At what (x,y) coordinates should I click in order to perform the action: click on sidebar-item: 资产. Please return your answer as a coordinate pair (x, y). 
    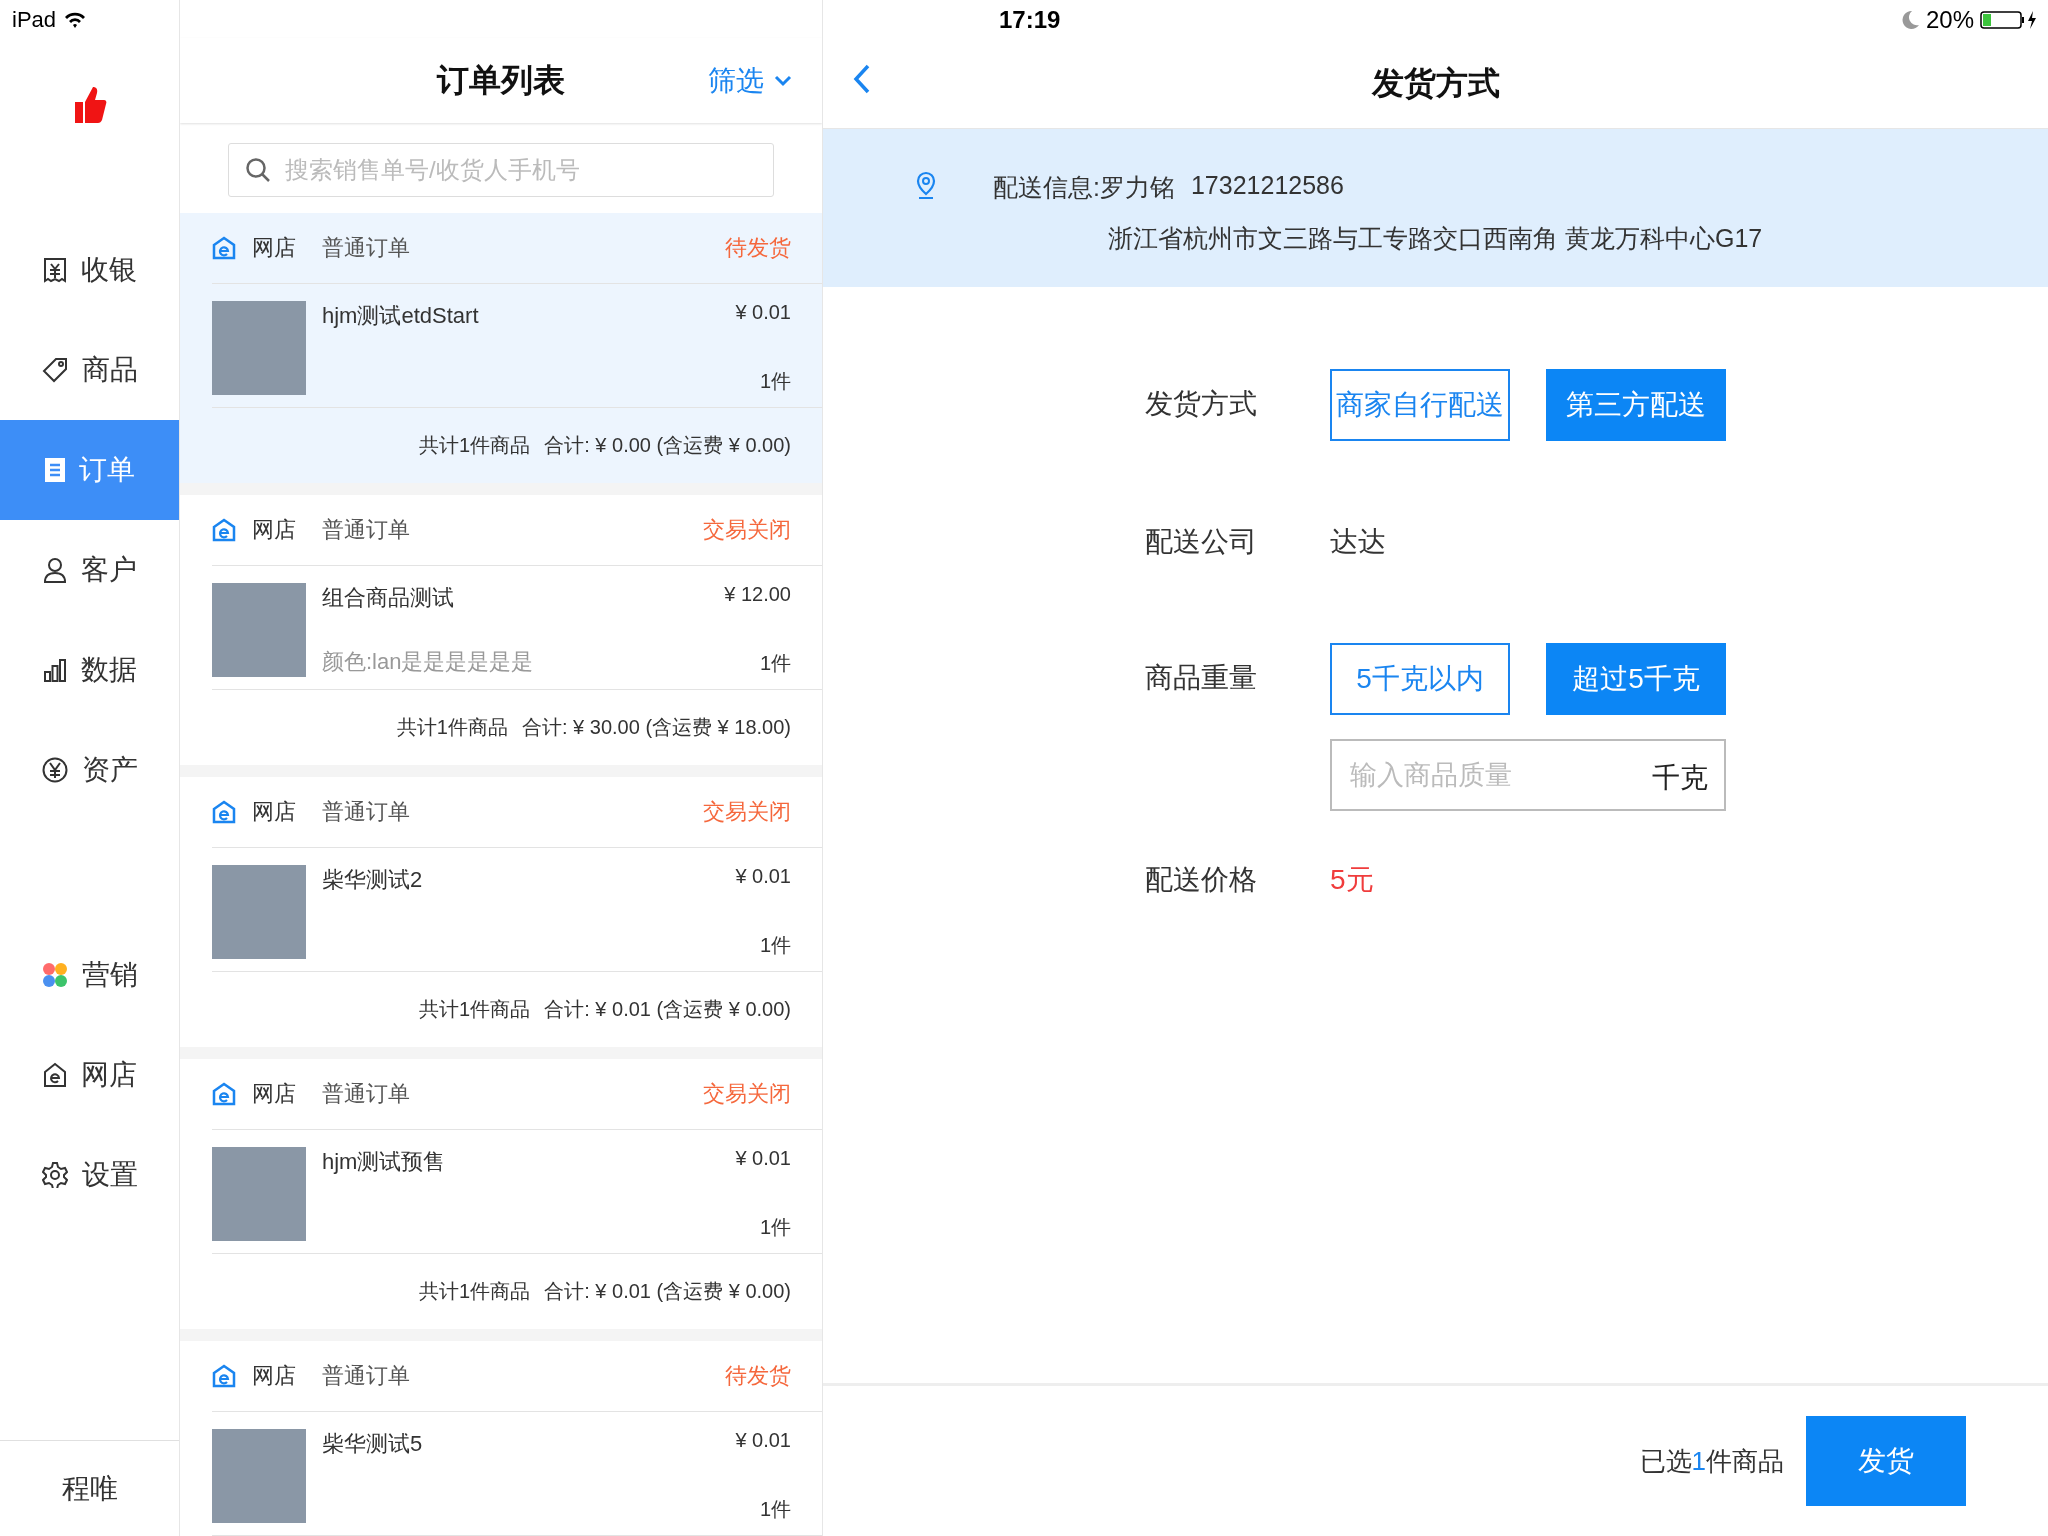
    Looking at the image, I should click on (89, 770).